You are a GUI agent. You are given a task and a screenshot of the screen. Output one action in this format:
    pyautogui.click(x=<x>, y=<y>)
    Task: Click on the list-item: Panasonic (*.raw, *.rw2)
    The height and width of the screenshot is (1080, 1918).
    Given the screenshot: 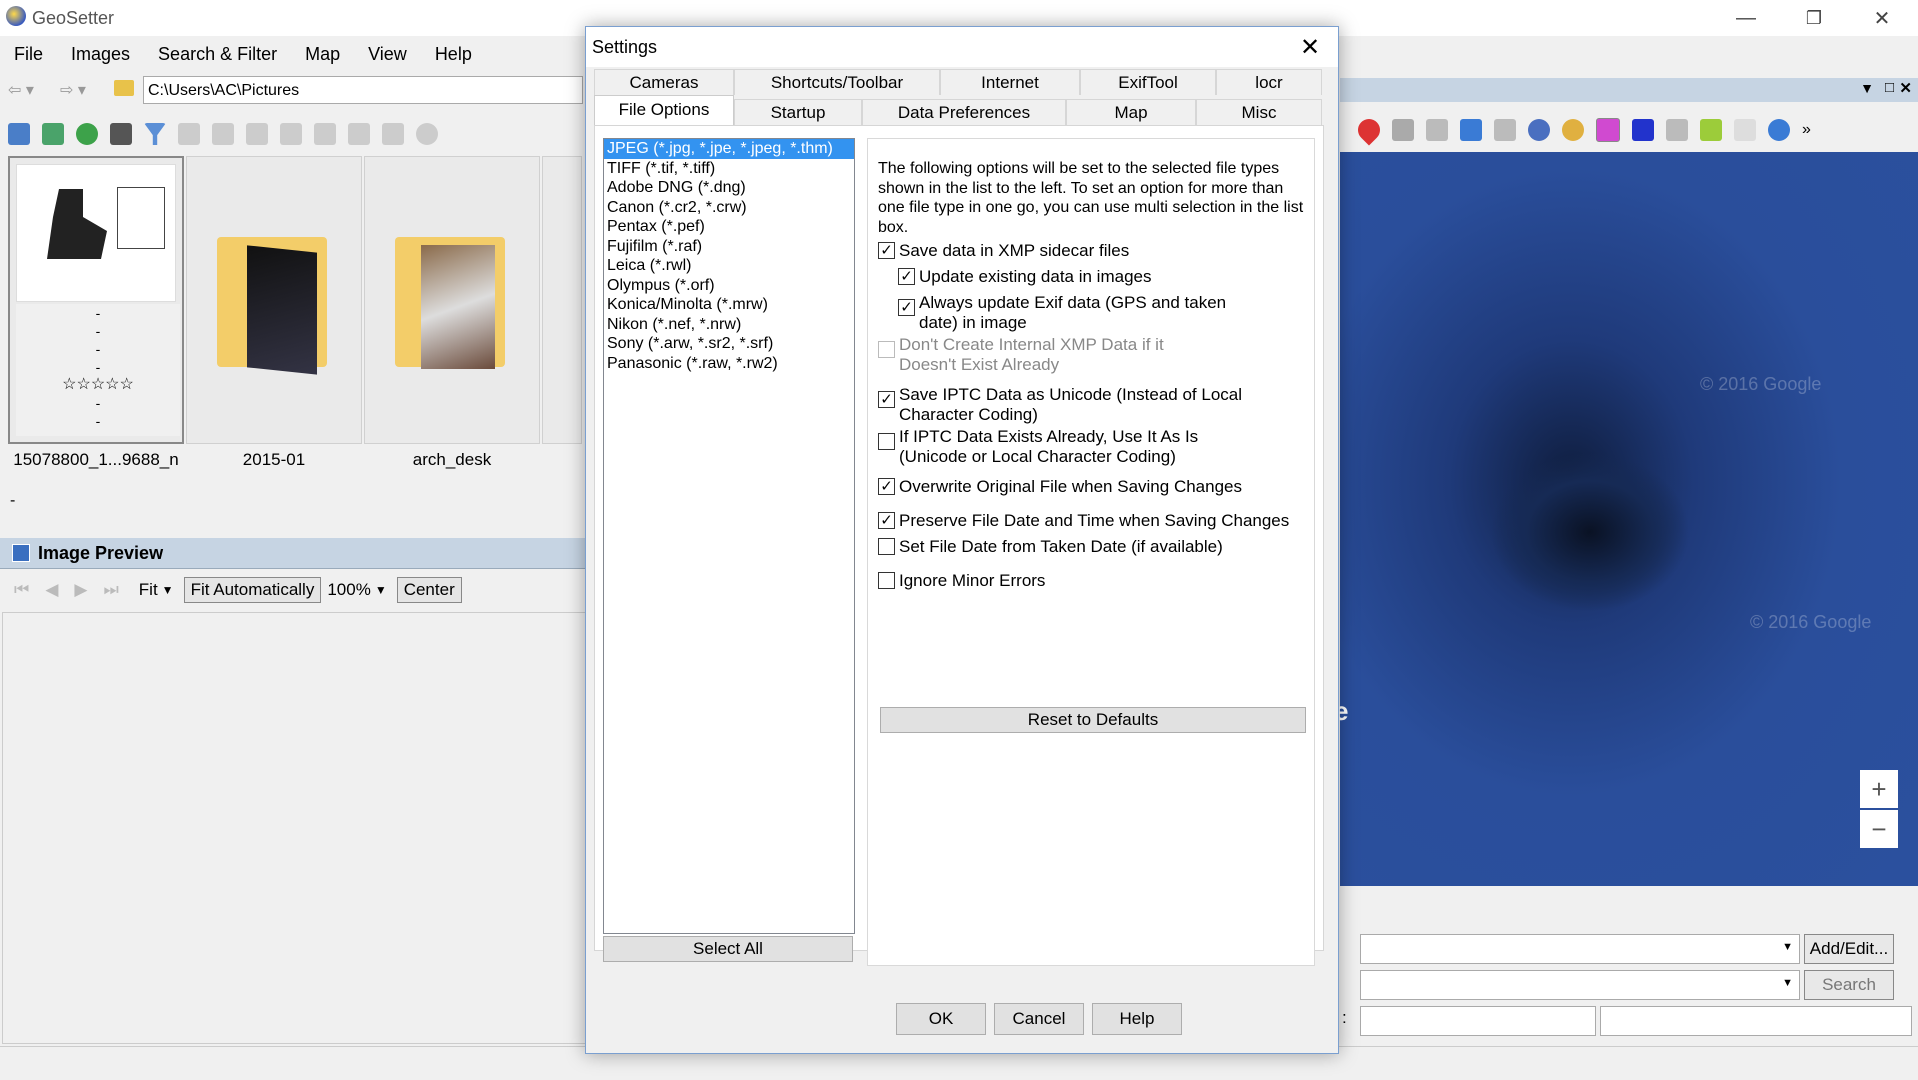 What is the action you would take?
    pyautogui.click(x=729, y=364)
    